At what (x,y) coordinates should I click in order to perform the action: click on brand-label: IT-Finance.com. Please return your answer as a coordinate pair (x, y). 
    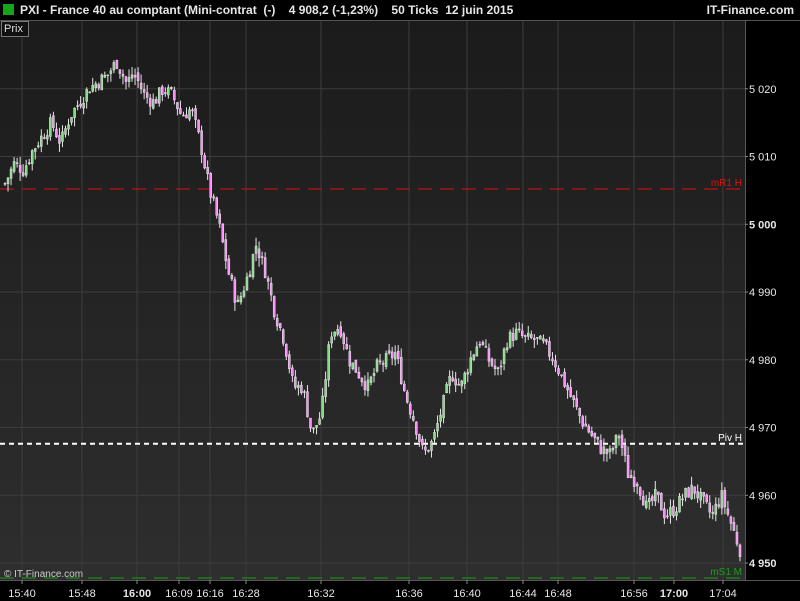
    Looking at the image, I should click on (750, 10).